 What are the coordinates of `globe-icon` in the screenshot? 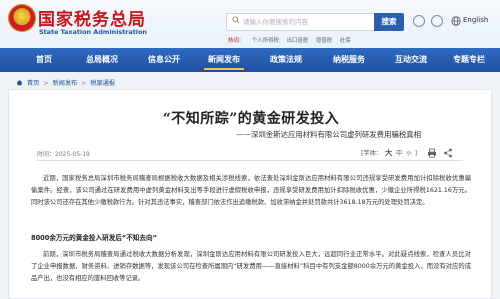 It's located at (456, 21).